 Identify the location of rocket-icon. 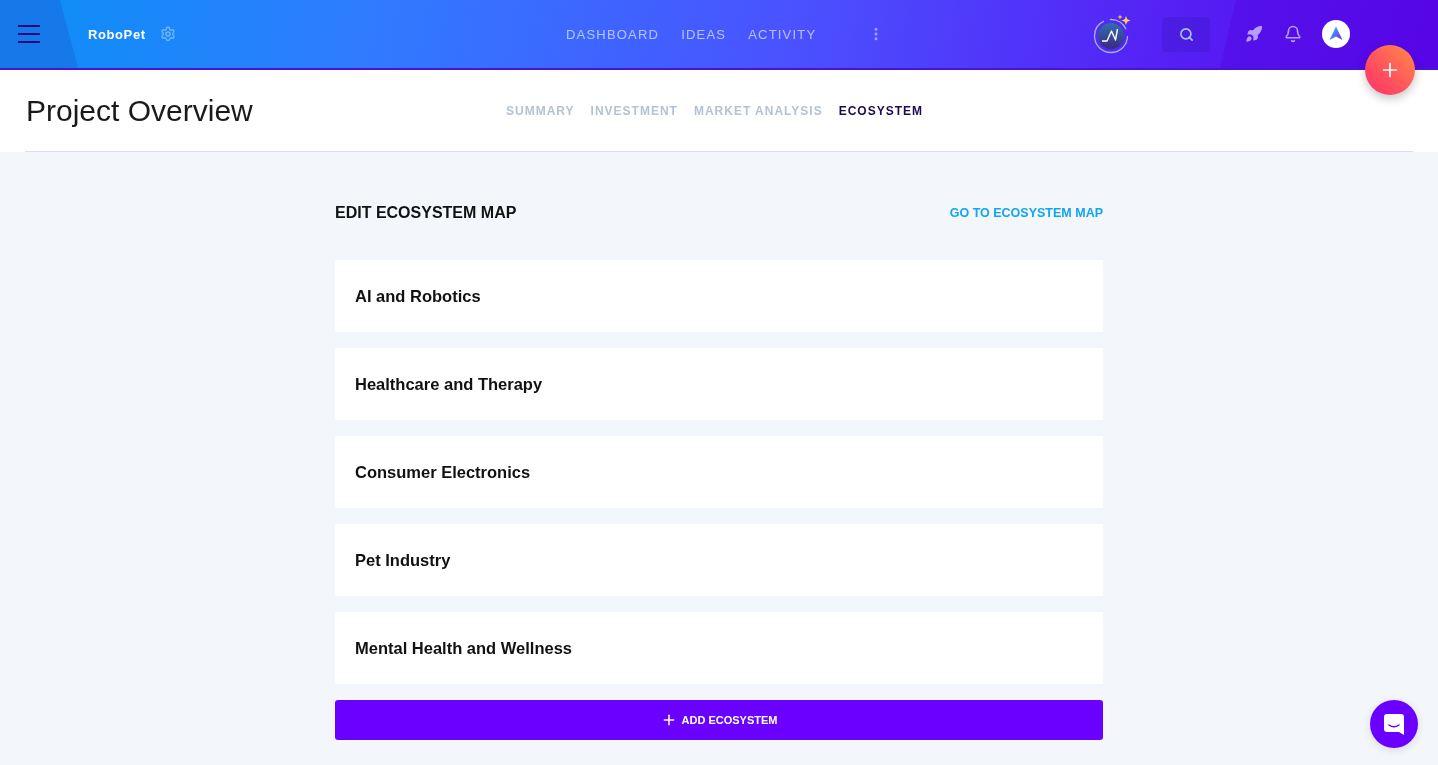
(1254, 34).